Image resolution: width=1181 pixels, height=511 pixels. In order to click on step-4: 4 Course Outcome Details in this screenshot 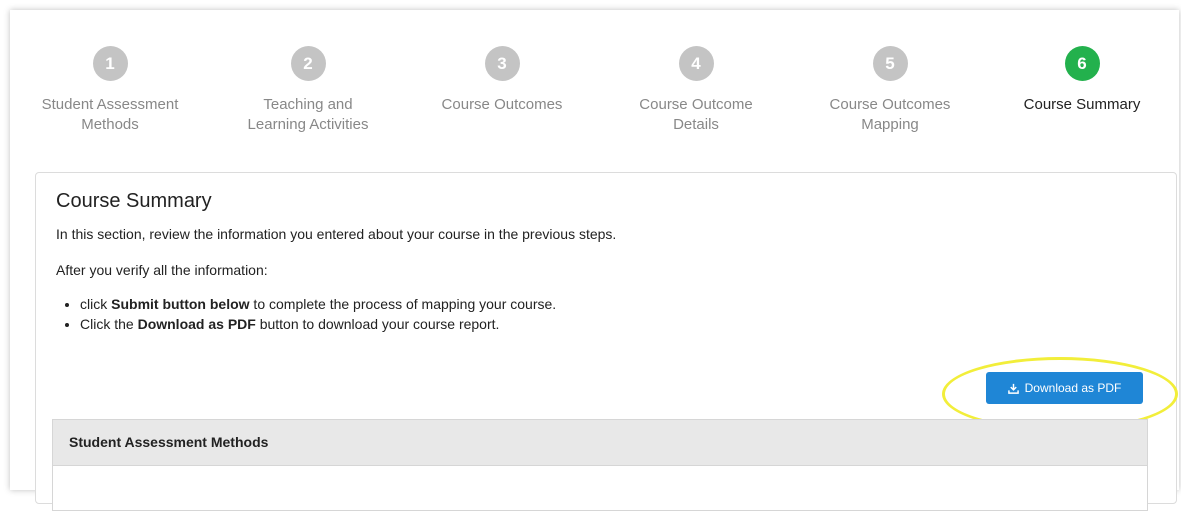, I will do `click(696, 72)`.